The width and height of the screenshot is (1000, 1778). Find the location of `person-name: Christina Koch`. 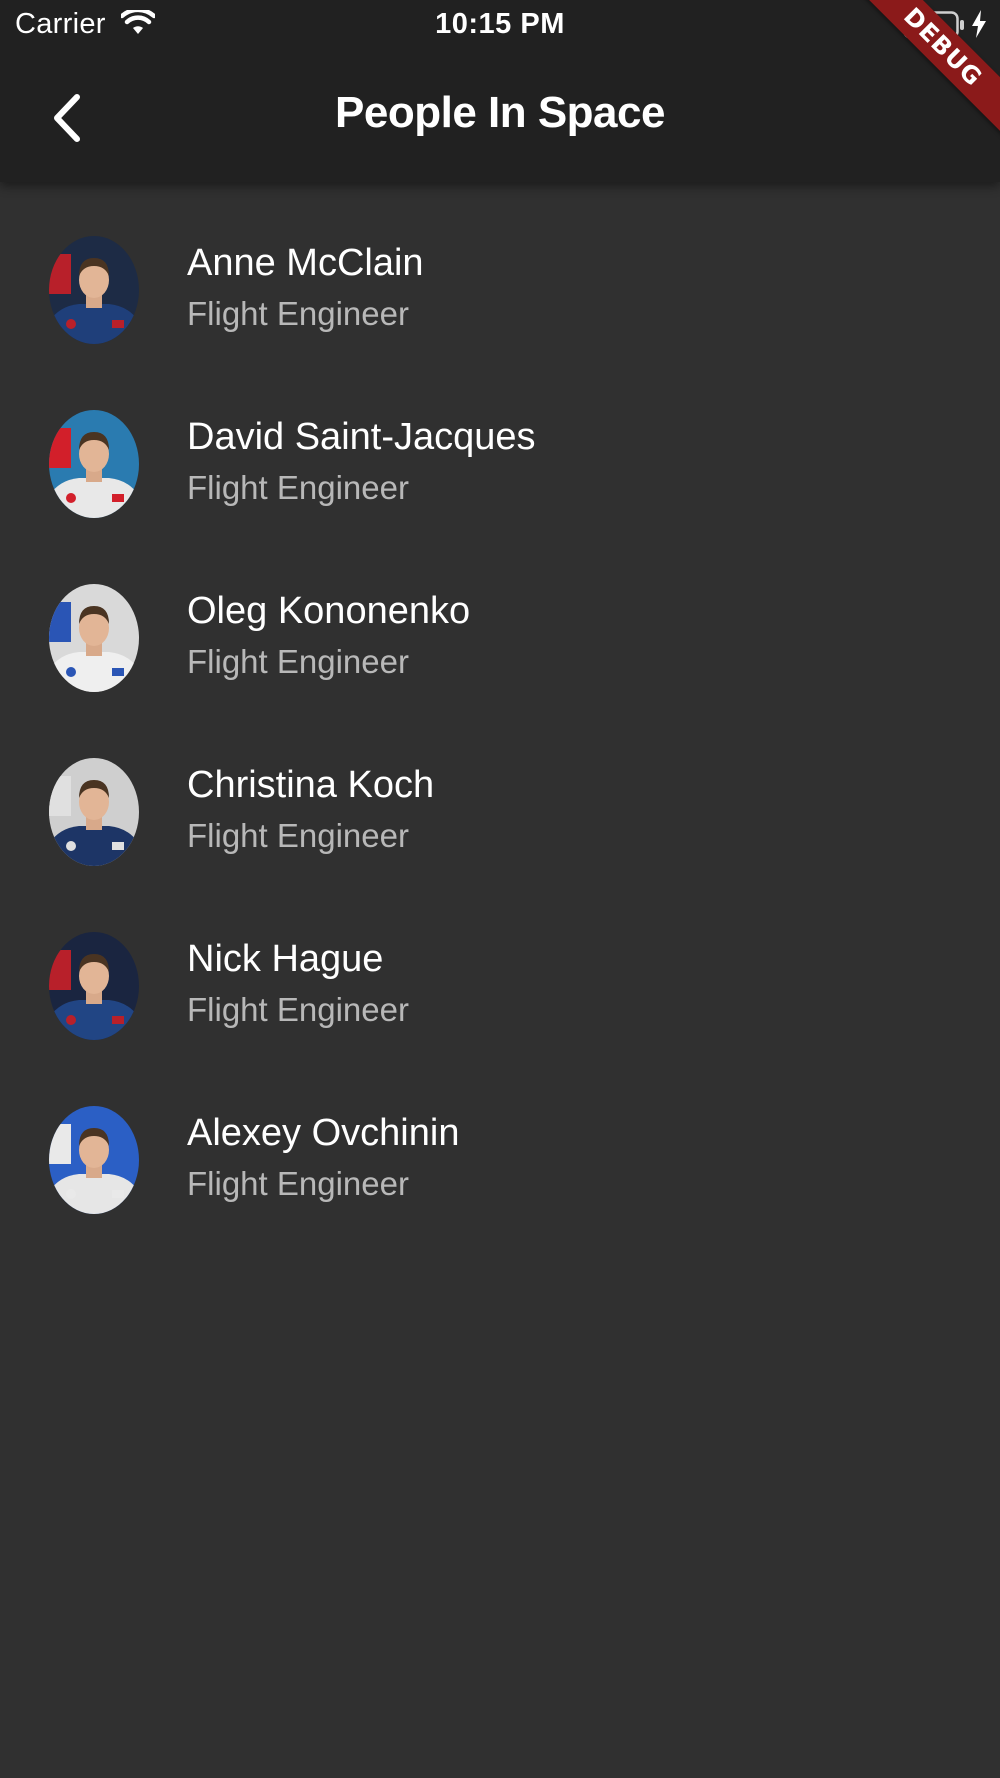

person-name: Christina Koch is located at coordinates (311, 785).